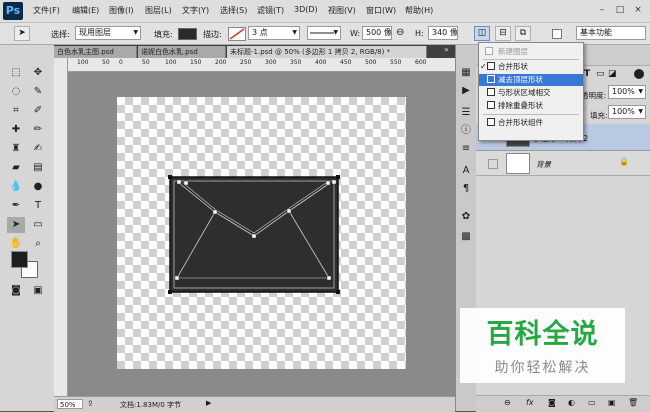 This screenshot has width=650, height=412. I want to click on menu-type: 文字(Y), so click(195, 10).